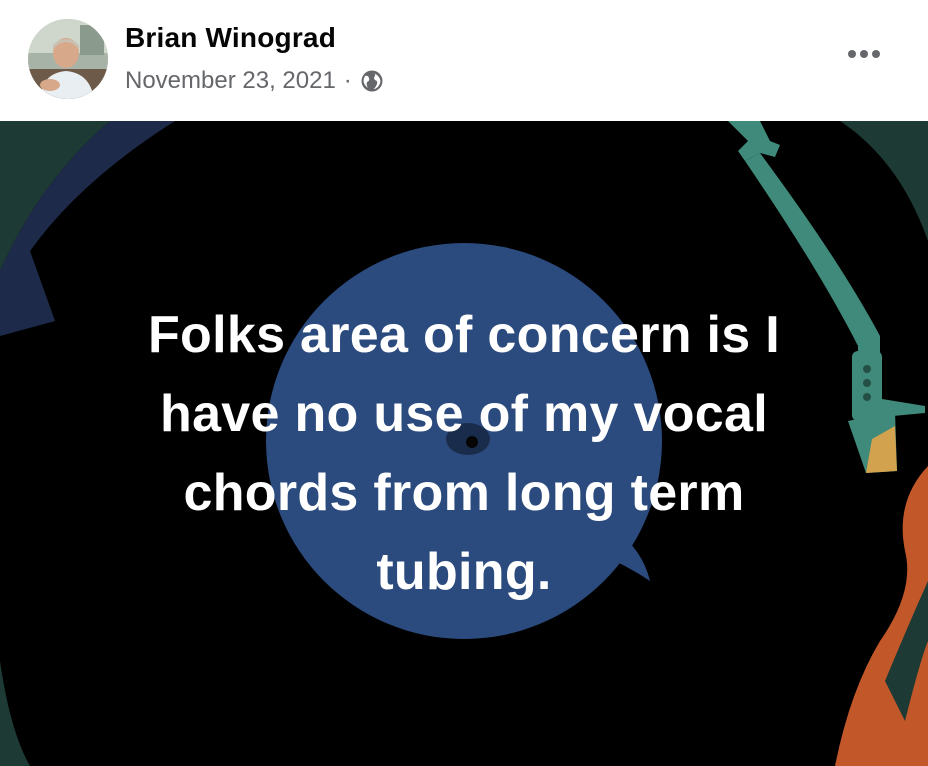 This screenshot has width=928, height=766. What do you see at coordinates (372, 81) in the screenshot?
I see `globe-icon` at bounding box center [372, 81].